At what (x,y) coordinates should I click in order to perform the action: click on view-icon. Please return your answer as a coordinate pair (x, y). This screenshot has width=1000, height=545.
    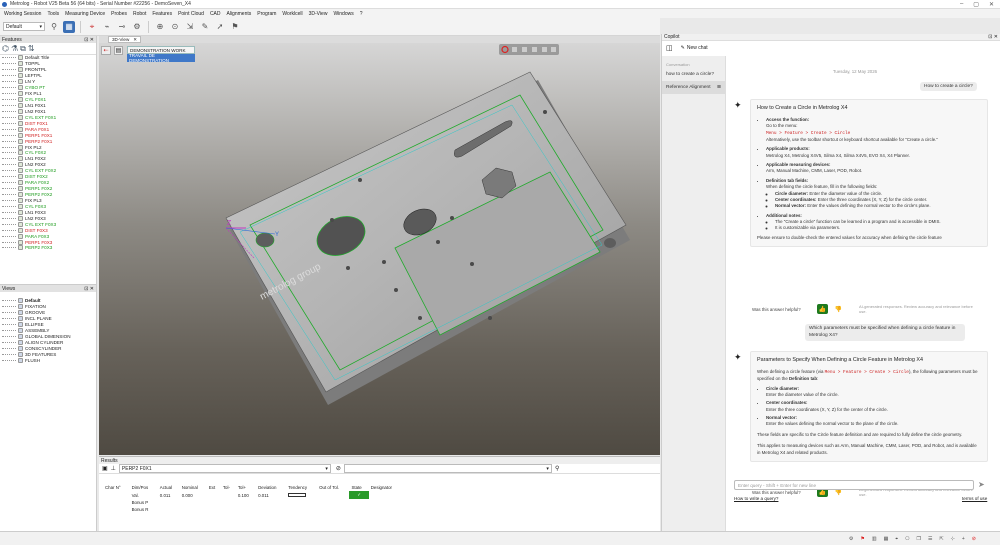
    Looking at the image, I should click on (20, 348).